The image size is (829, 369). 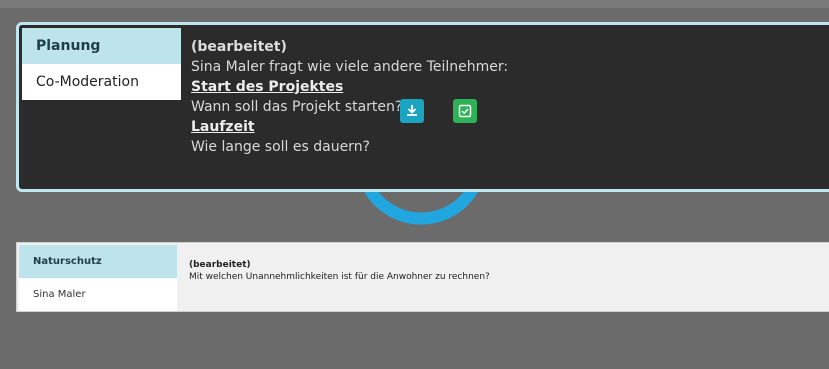 I want to click on tab-planung: Planung, so click(x=101, y=46).